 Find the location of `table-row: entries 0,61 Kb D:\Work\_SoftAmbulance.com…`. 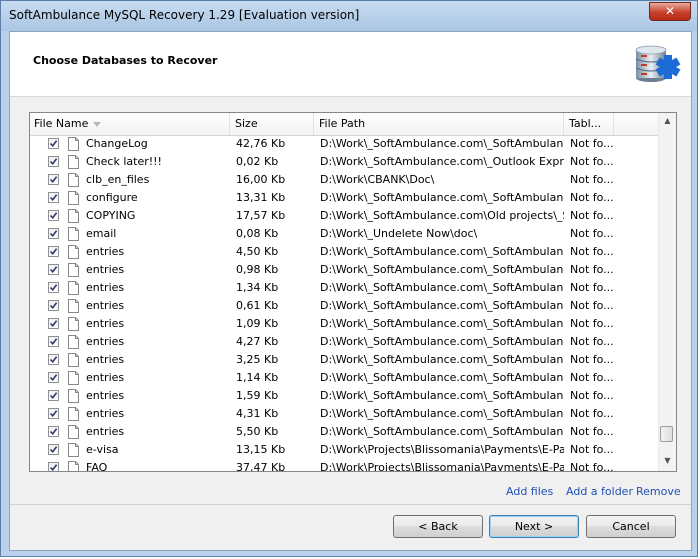

table-row: entries 0,61 Kb D:\Work\_SoftAmbulance.com… is located at coordinates (345, 306).